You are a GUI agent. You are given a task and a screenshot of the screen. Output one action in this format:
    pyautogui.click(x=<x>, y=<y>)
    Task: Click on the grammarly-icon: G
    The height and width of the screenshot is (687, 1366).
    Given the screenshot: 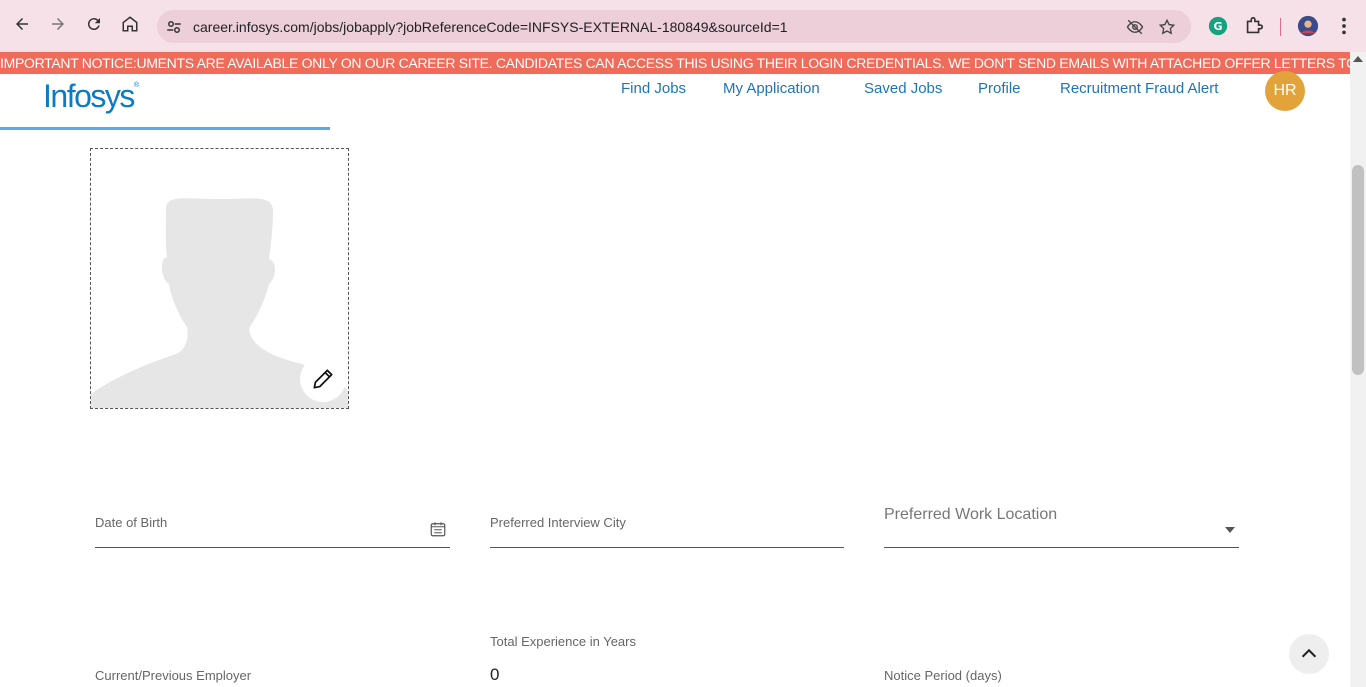 What is the action you would take?
    pyautogui.click(x=1218, y=26)
    